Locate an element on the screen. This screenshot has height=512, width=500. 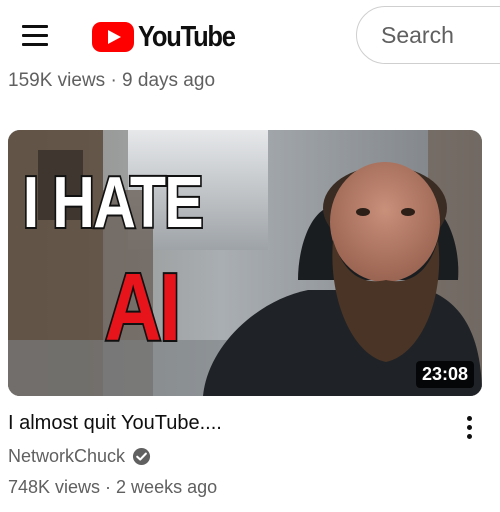
top-app-bar: YouTube Search is located at coordinates (250, 35).